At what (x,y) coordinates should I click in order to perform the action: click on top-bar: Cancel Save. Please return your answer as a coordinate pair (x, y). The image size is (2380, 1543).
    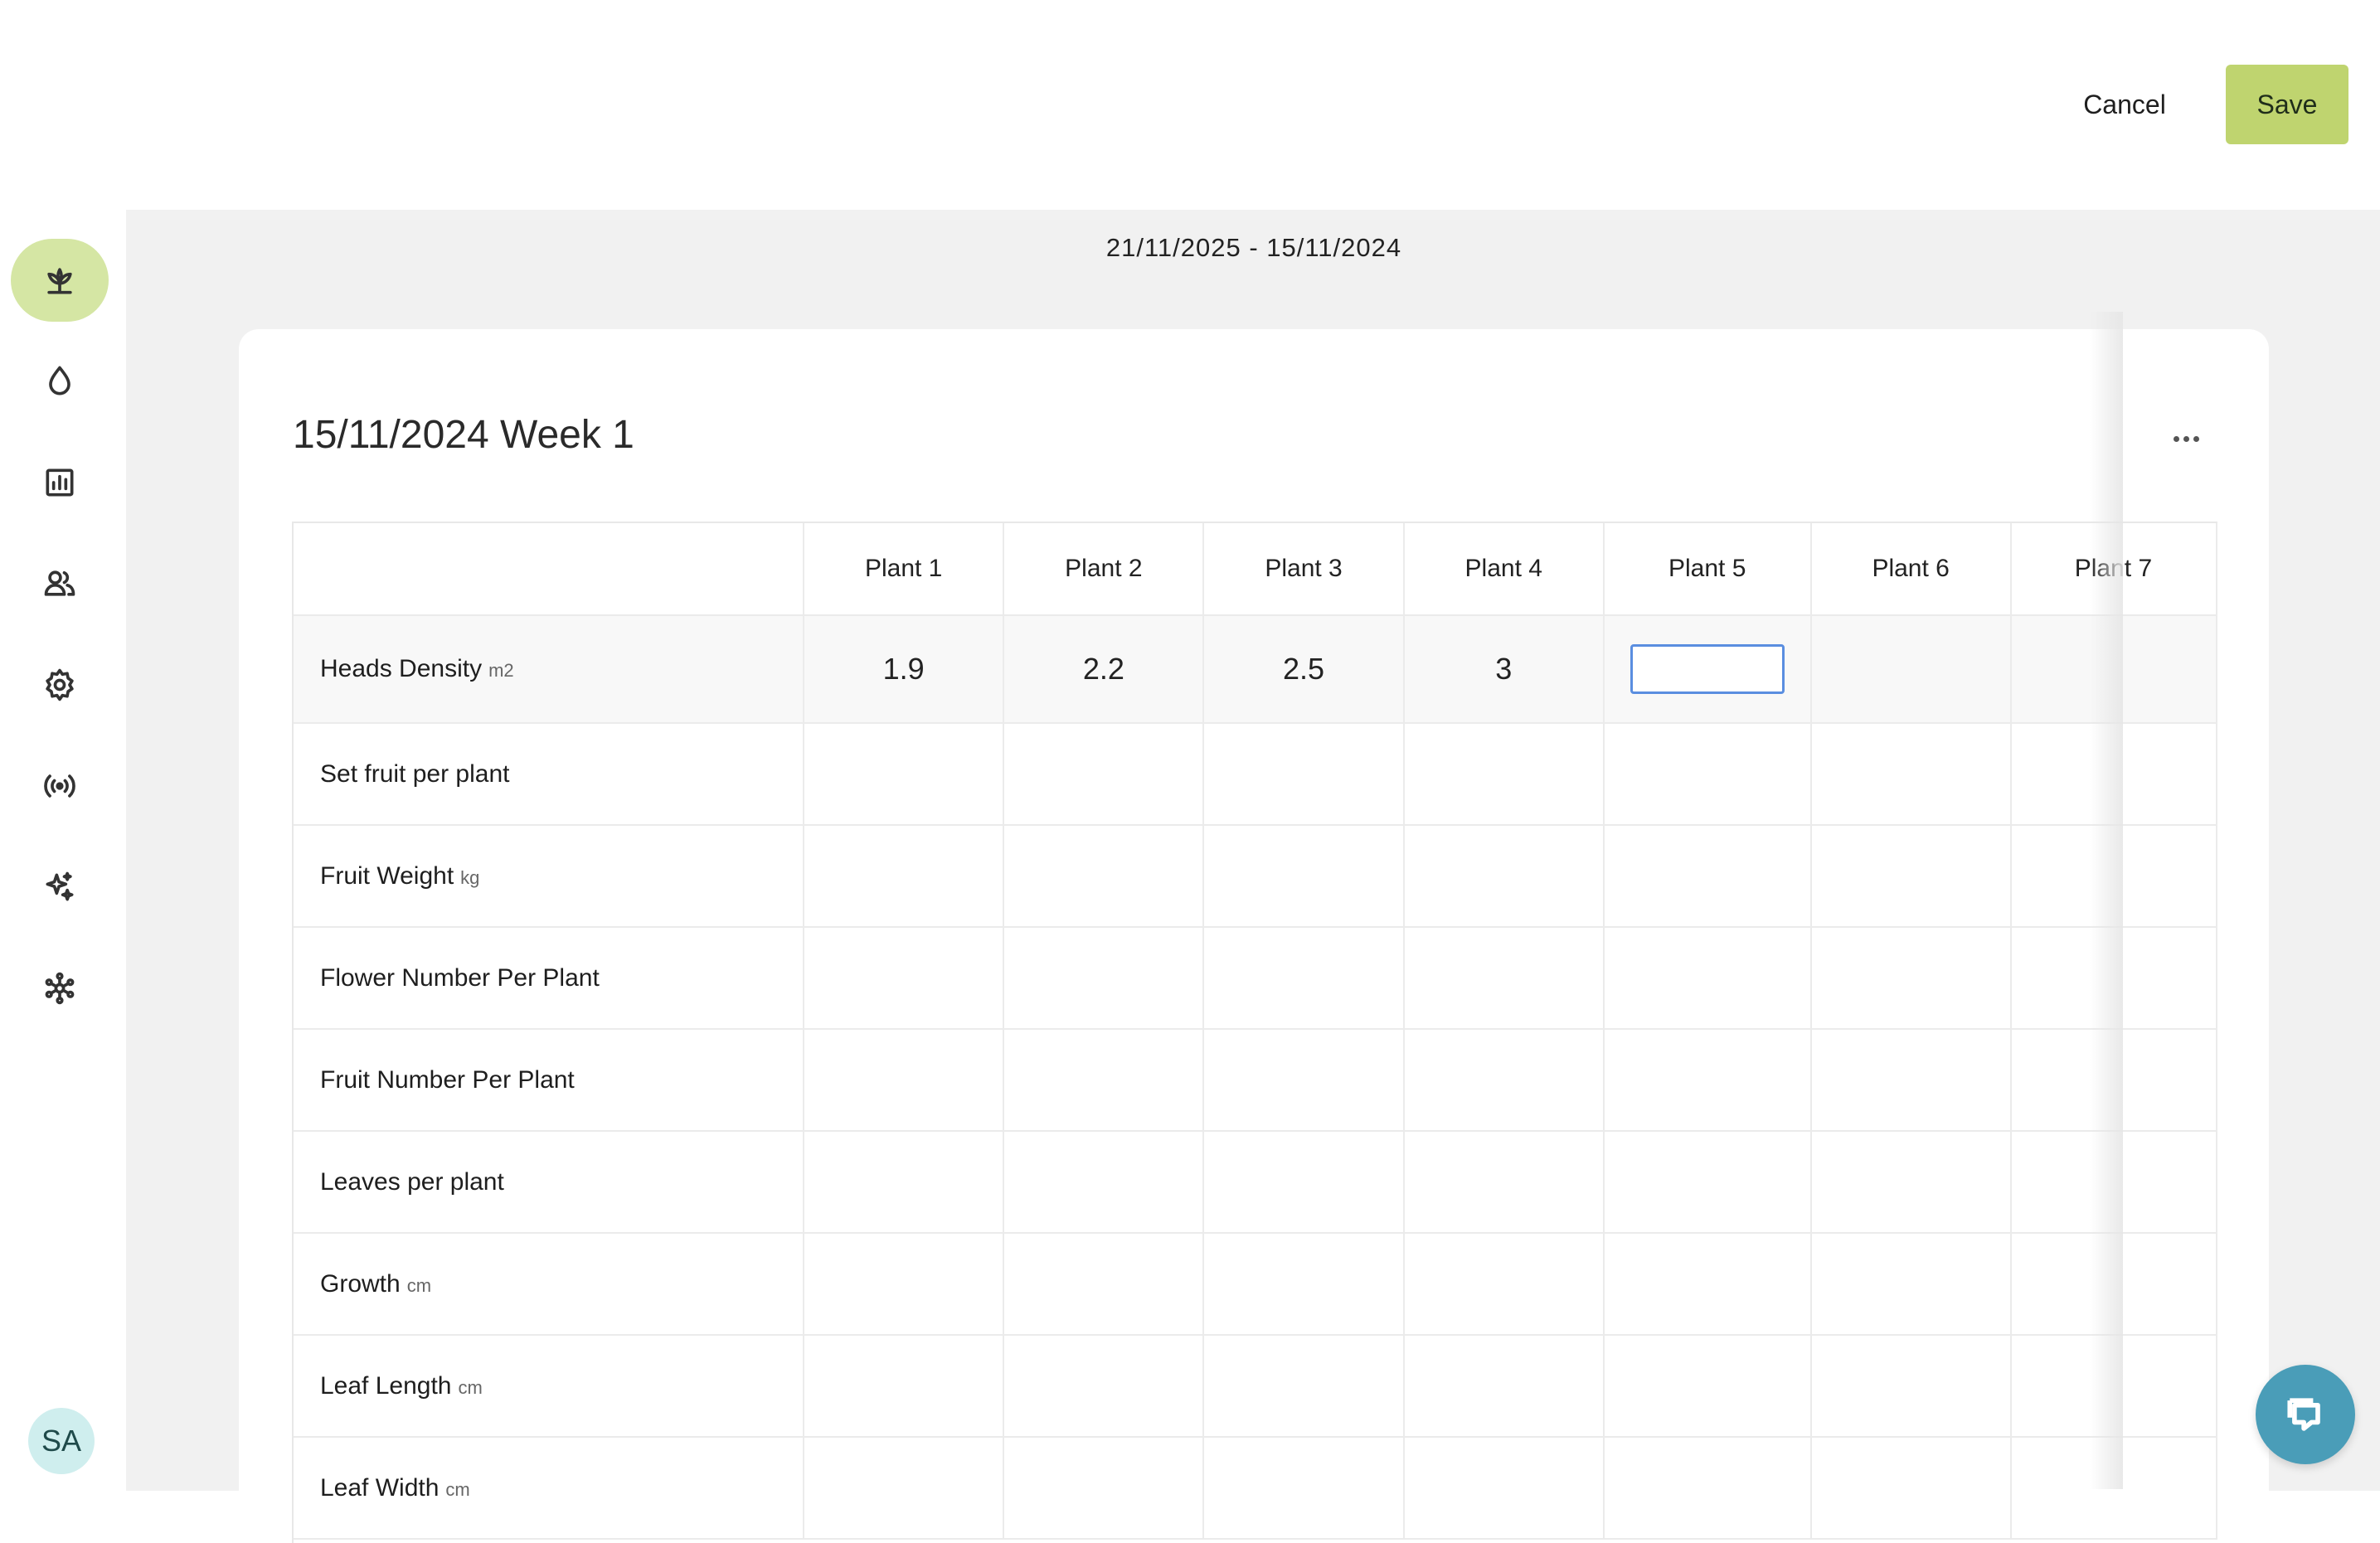
    Looking at the image, I should click on (1190, 105).